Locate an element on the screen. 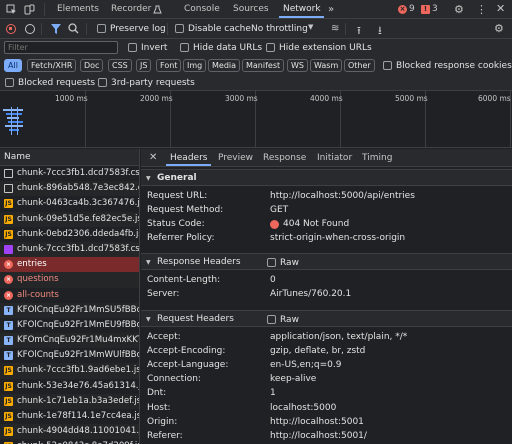 Image resolution: width=512 pixels, height=444 pixels. timeline-request-bars is located at coordinates (14, 121).